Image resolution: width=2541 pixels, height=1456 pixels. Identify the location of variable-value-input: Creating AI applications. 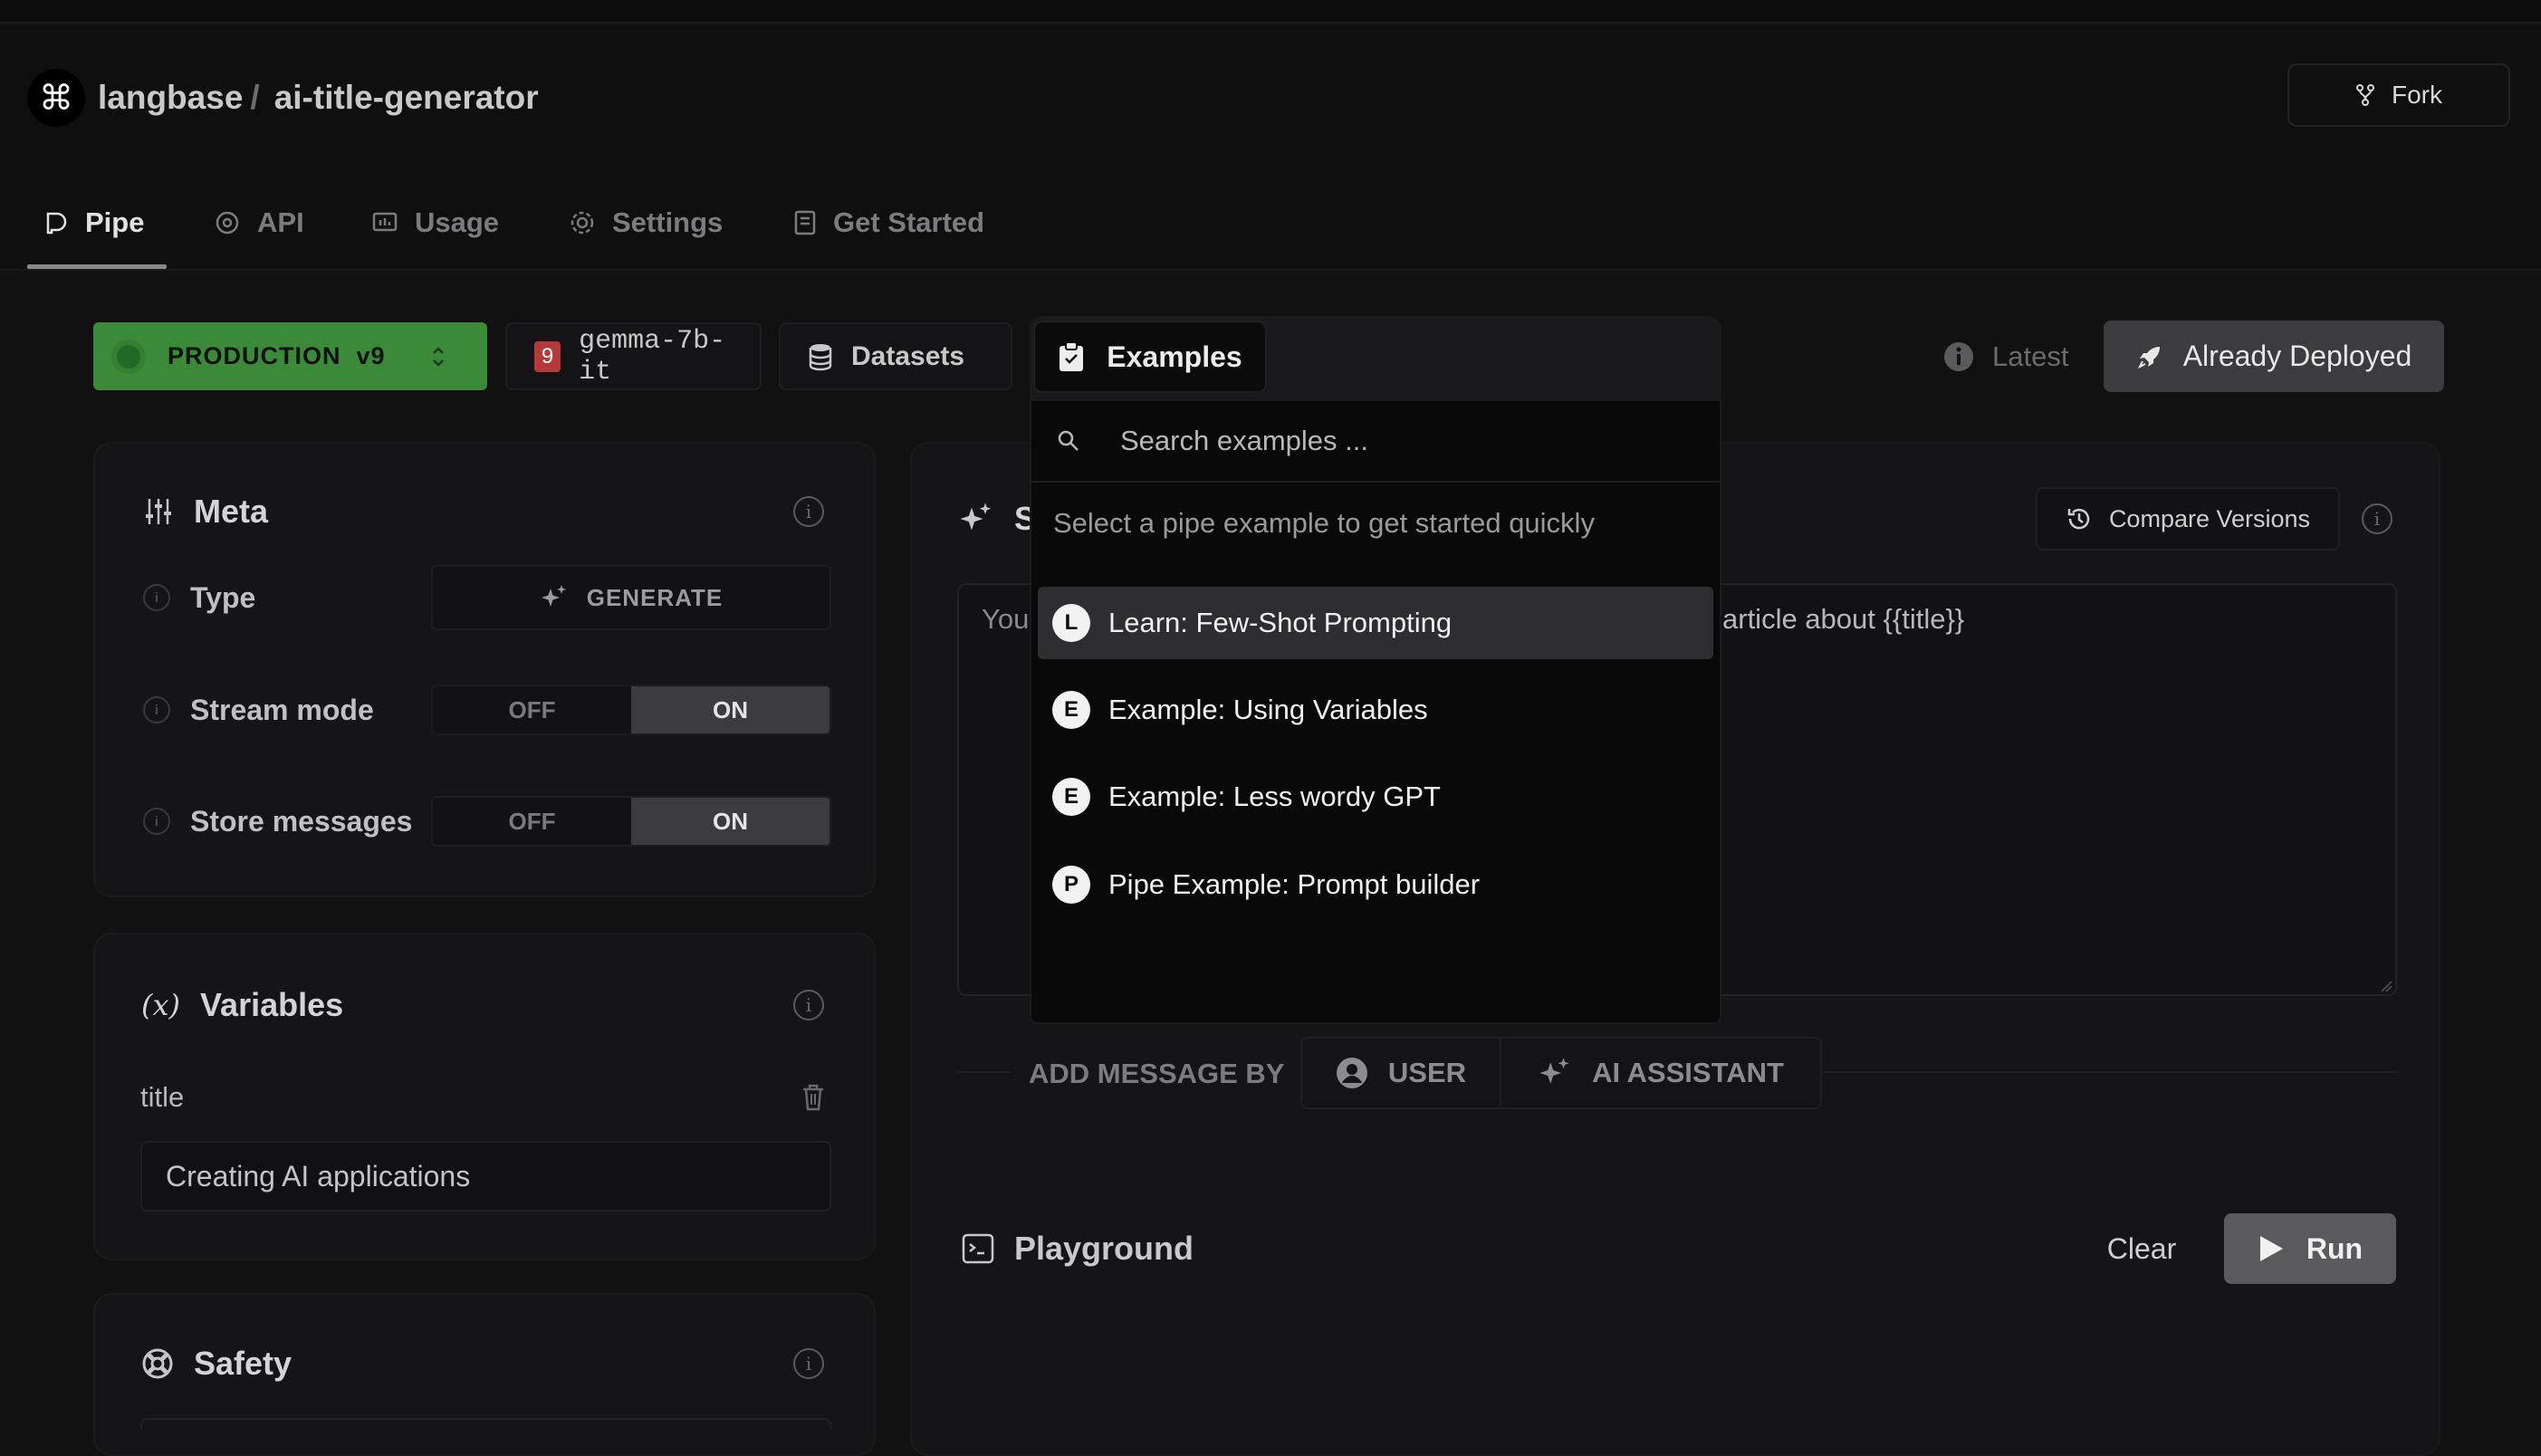
(485, 1176).